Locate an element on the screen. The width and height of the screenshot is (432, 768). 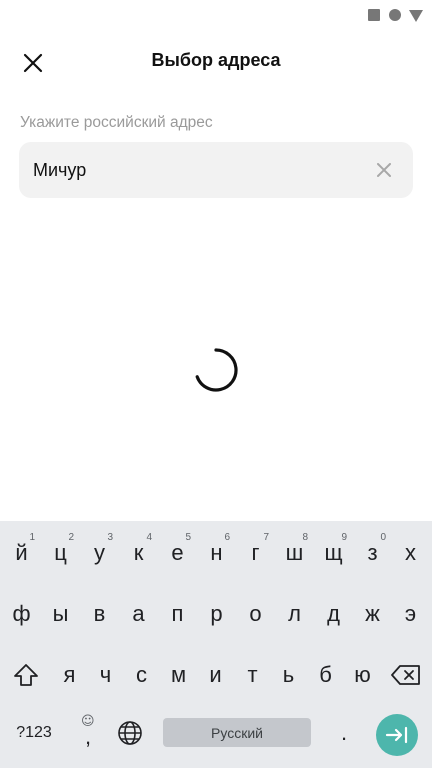
shift-icon is located at coordinates (26, 675).